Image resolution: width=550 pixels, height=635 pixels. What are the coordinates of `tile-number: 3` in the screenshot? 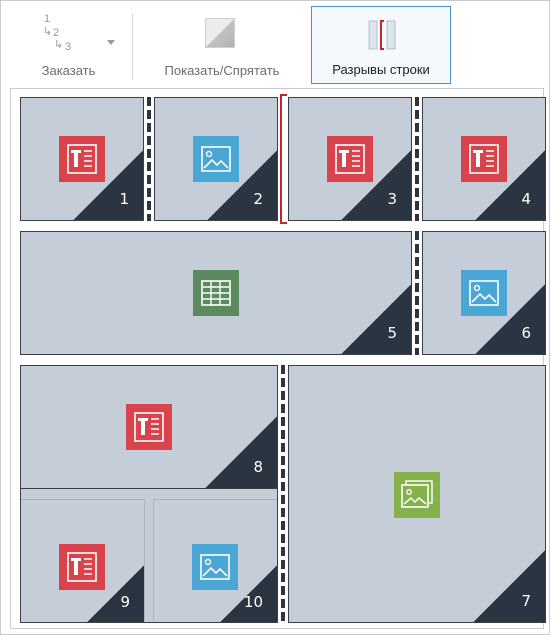 It's located at (392, 199).